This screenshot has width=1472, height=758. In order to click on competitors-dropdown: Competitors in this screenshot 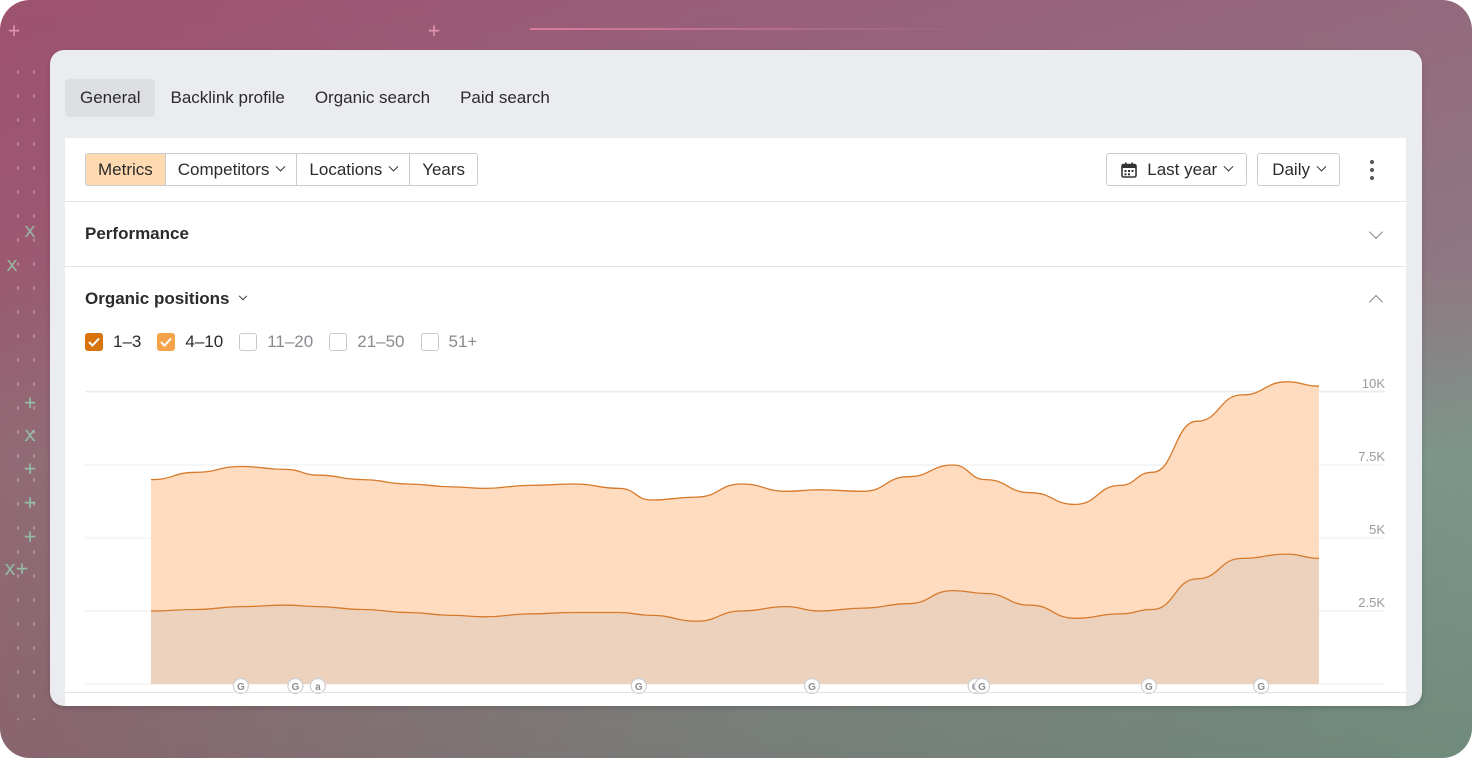, I will do `click(231, 169)`.